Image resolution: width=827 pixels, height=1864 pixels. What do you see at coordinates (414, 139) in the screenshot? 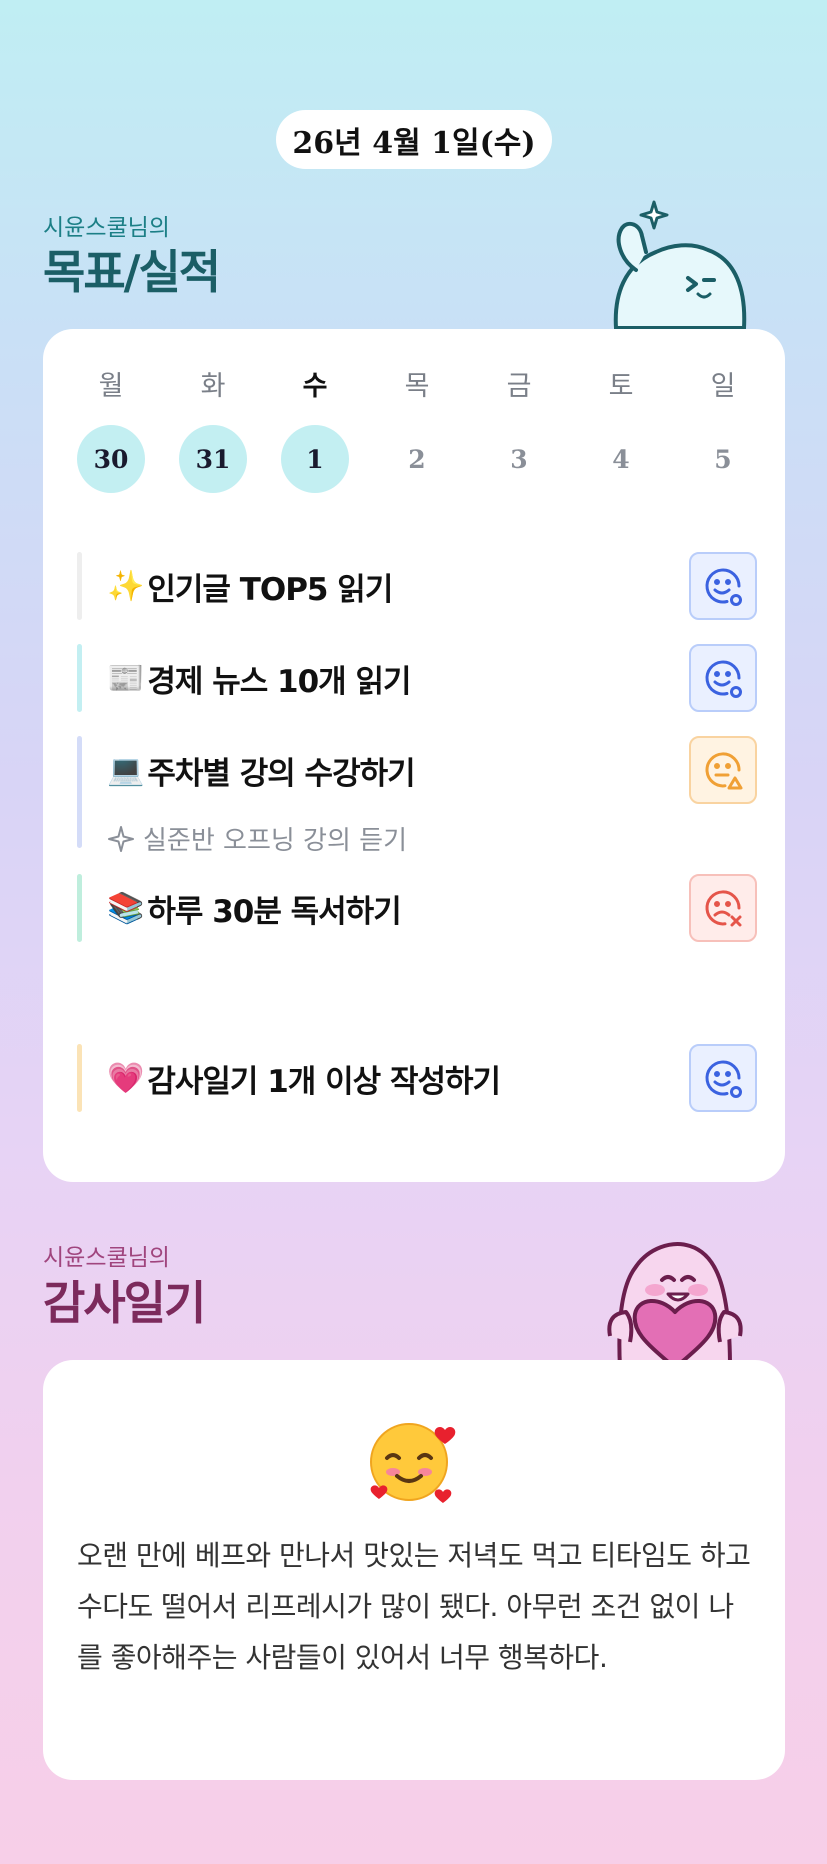
I see `date-label: 26년 4월 1일(수)` at bounding box center [414, 139].